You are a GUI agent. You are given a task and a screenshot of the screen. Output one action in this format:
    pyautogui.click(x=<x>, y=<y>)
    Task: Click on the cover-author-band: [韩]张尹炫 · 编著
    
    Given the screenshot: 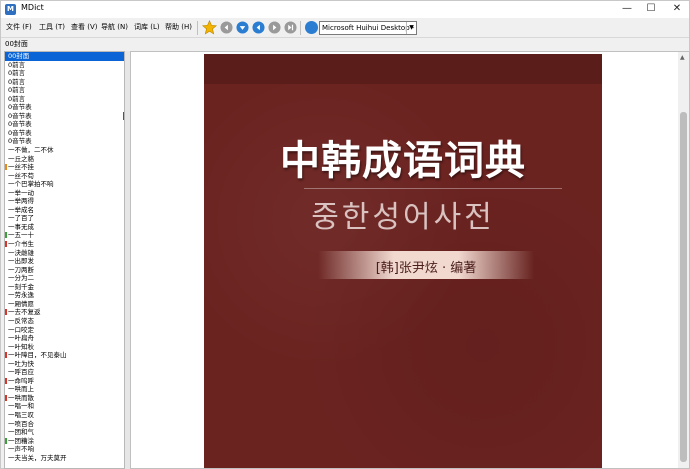 What is the action you would take?
    pyautogui.click(x=426, y=265)
    